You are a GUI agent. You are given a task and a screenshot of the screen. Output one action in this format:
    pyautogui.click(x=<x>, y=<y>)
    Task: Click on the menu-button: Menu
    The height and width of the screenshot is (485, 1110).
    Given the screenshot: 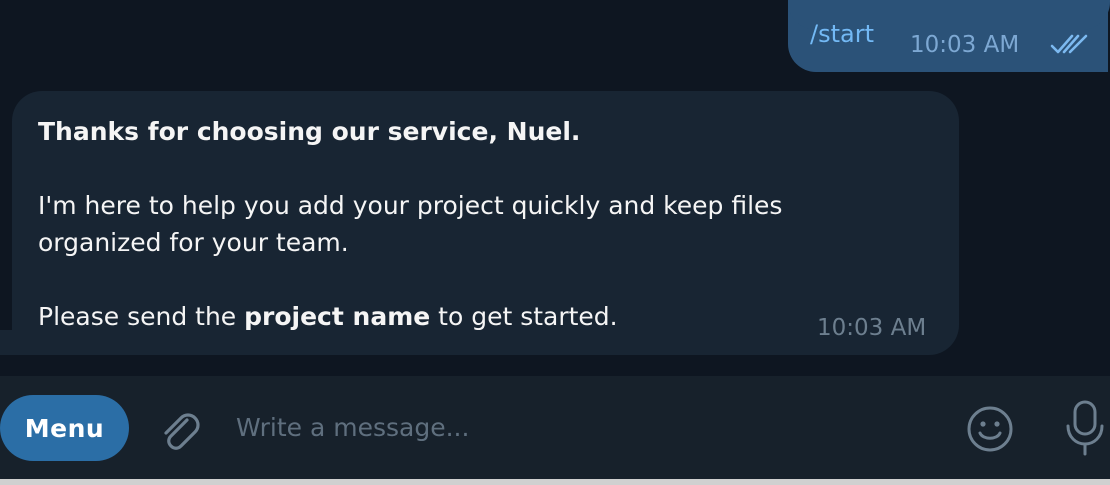 What is the action you would take?
    pyautogui.click(x=64, y=428)
    